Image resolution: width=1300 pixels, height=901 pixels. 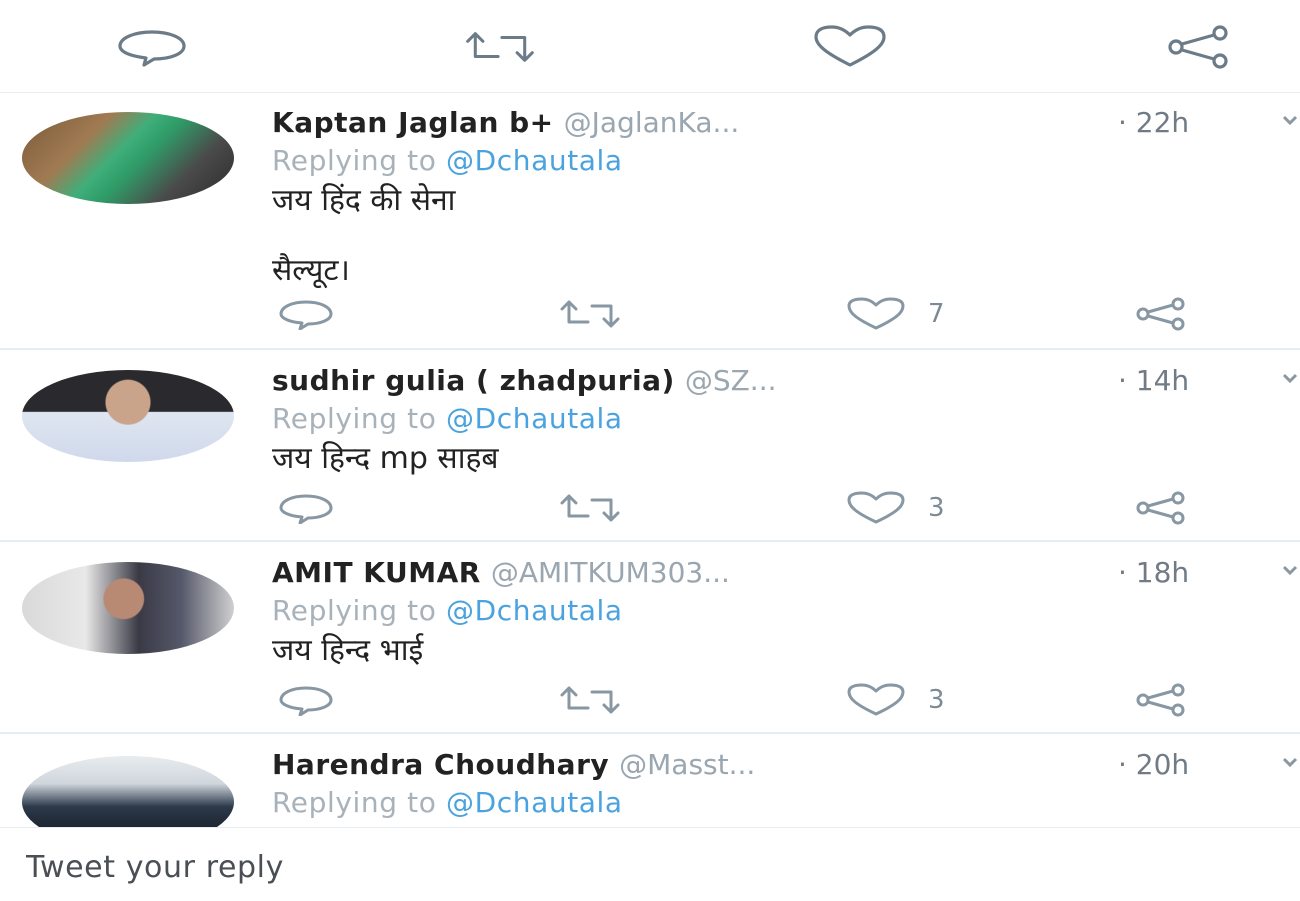 What do you see at coordinates (936, 314) in the screenshot?
I see `like-count: 7` at bounding box center [936, 314].